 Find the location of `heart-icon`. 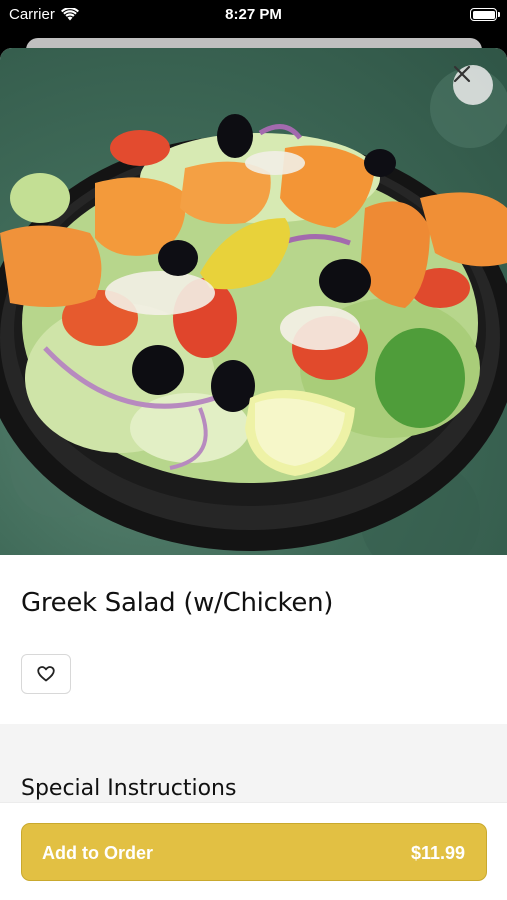

heart-icon is located at coordinates (46, 674).